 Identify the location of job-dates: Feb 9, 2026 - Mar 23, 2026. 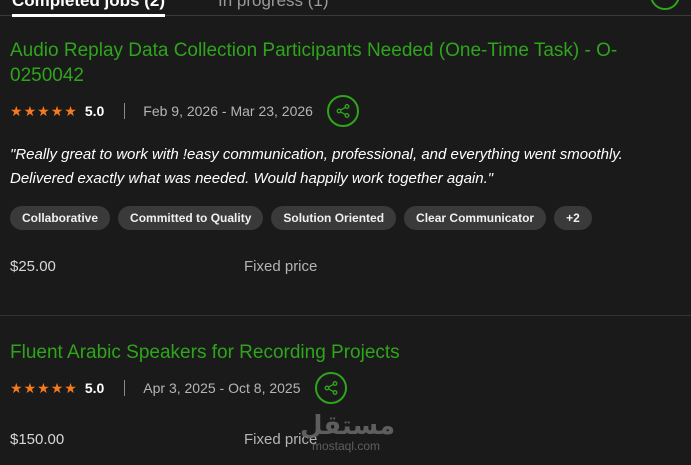
(228, 111).